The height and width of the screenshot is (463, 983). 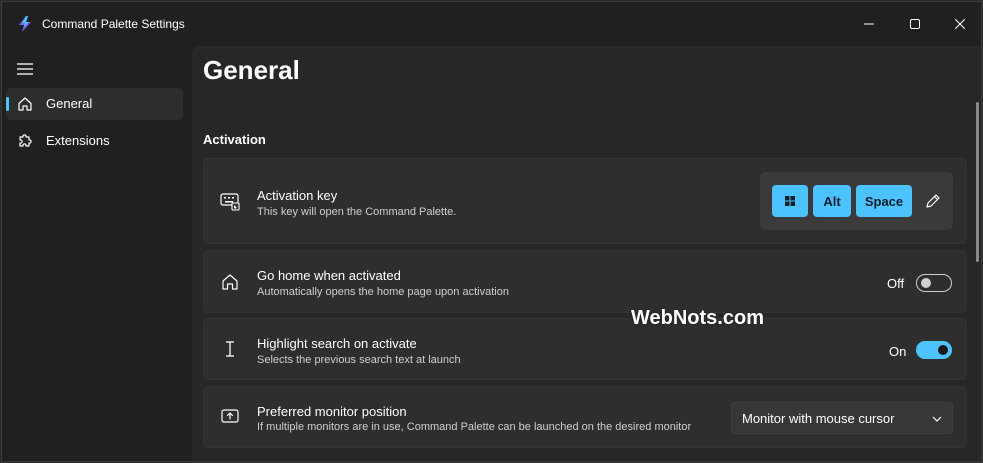 What do you see at coordinates (234, 139) in the screenshot?
I see `section-title: Activation` at bounding box center [234, 139].